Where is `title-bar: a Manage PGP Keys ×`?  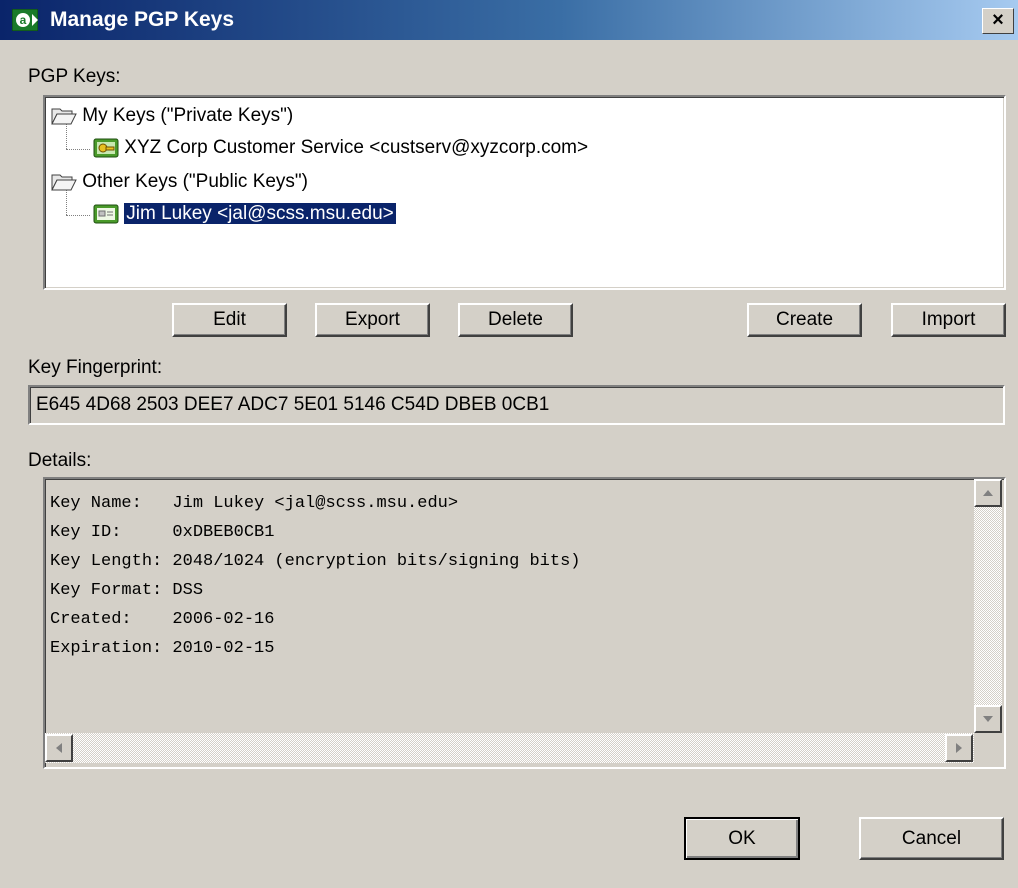
title-bar: a Manage PGP Keys × is located at coordinates (509, 20).